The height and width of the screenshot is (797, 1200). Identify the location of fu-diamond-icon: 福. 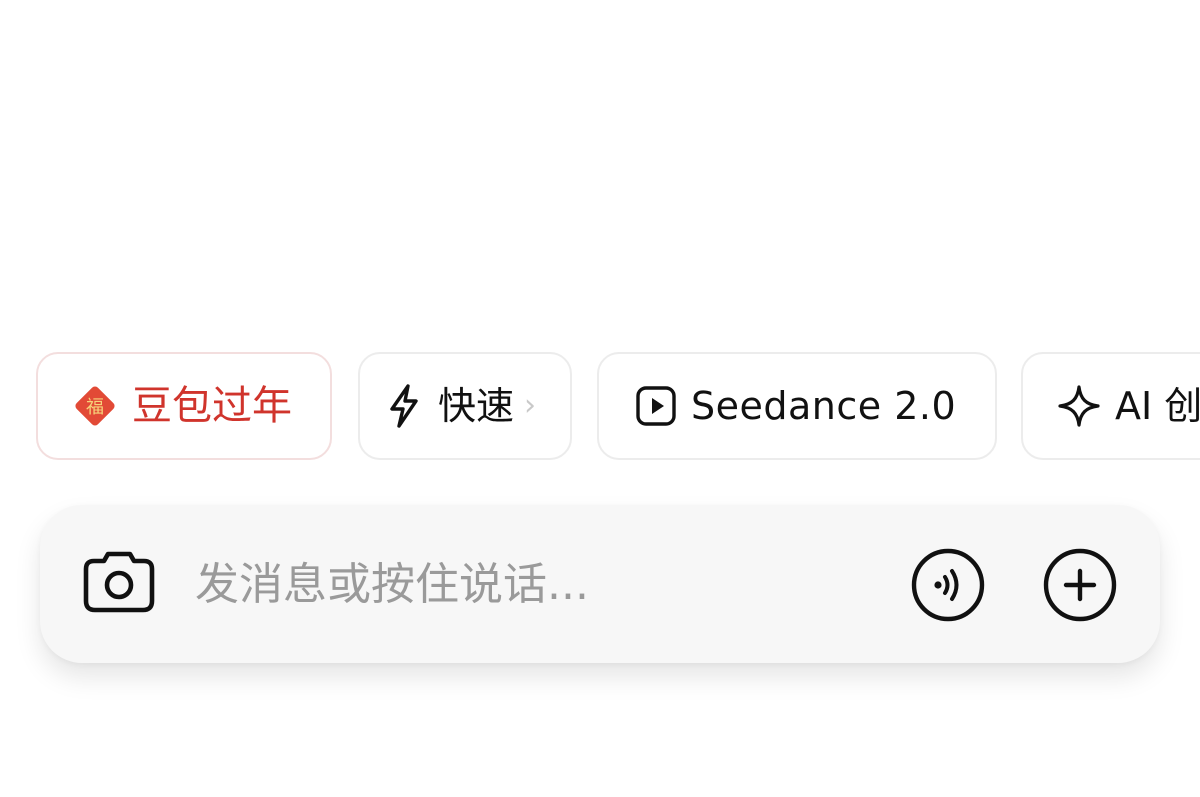
(95, 406).